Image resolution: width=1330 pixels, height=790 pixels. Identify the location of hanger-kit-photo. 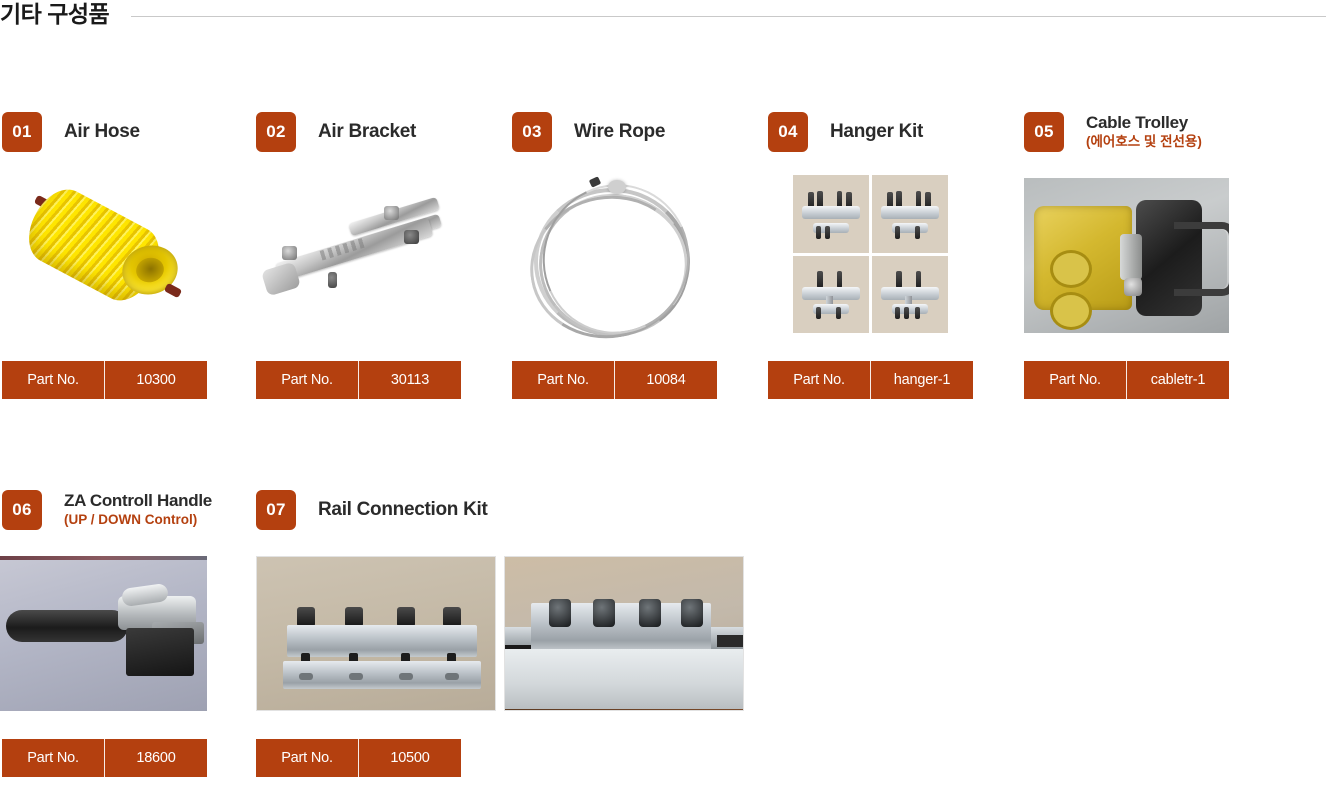
(870, 254).